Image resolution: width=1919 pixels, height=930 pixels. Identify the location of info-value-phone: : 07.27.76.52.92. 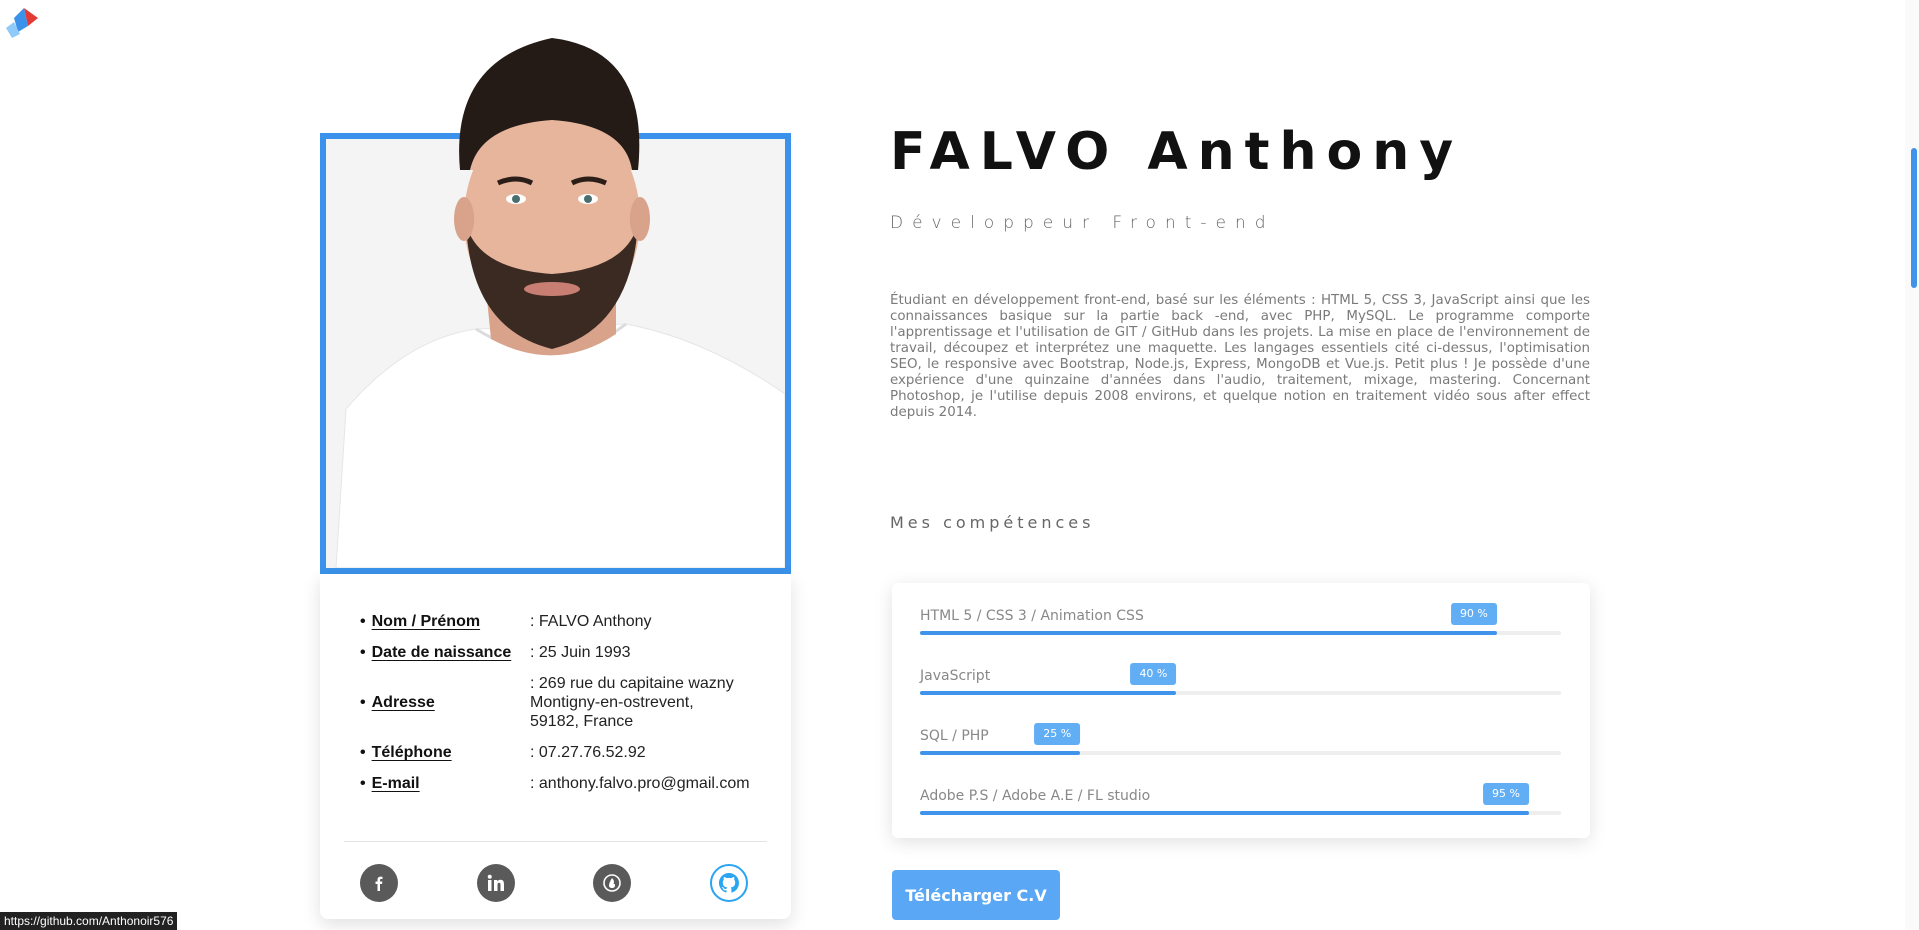
(588, 752).